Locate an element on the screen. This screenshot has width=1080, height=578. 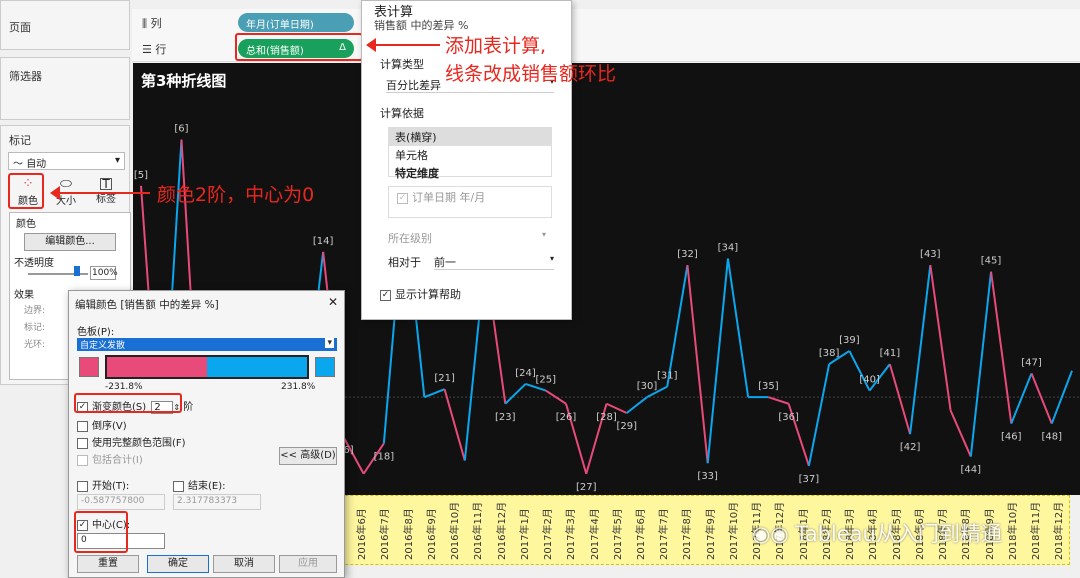
opacity-slider-thumb is located at coordinates (77, 271).